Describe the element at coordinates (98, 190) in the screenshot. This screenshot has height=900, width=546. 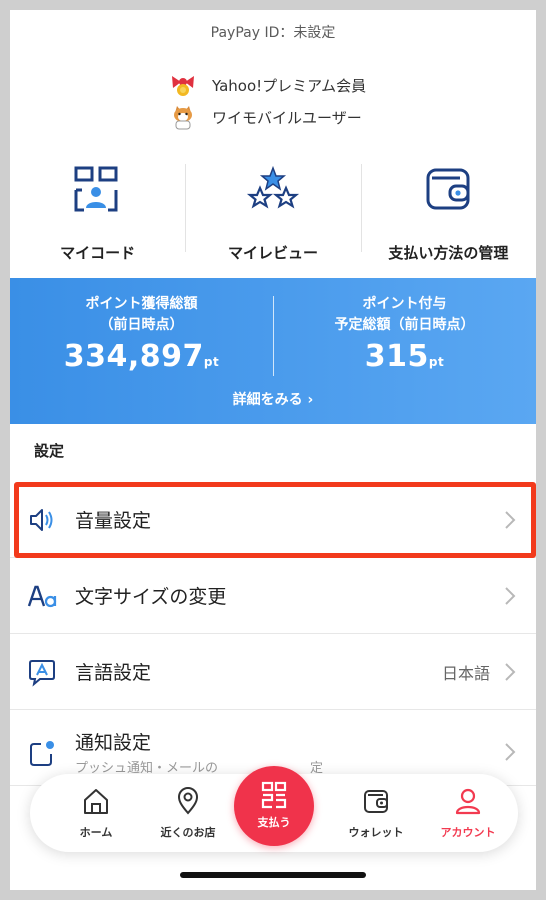
I see `qr-user-icon` at that location.